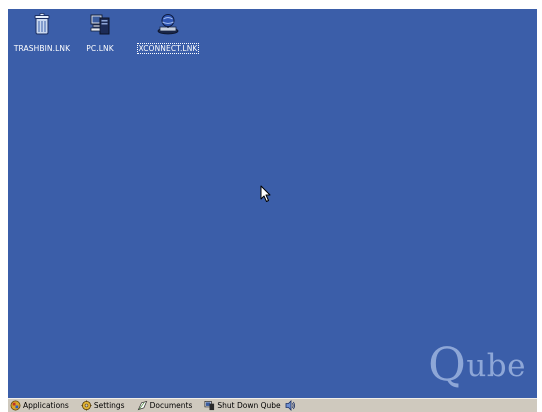 The image size is (542, 412). Describe the element at coordinates (265, 193) in the screenshot. I see `mouse-cursor-icon` at that location.